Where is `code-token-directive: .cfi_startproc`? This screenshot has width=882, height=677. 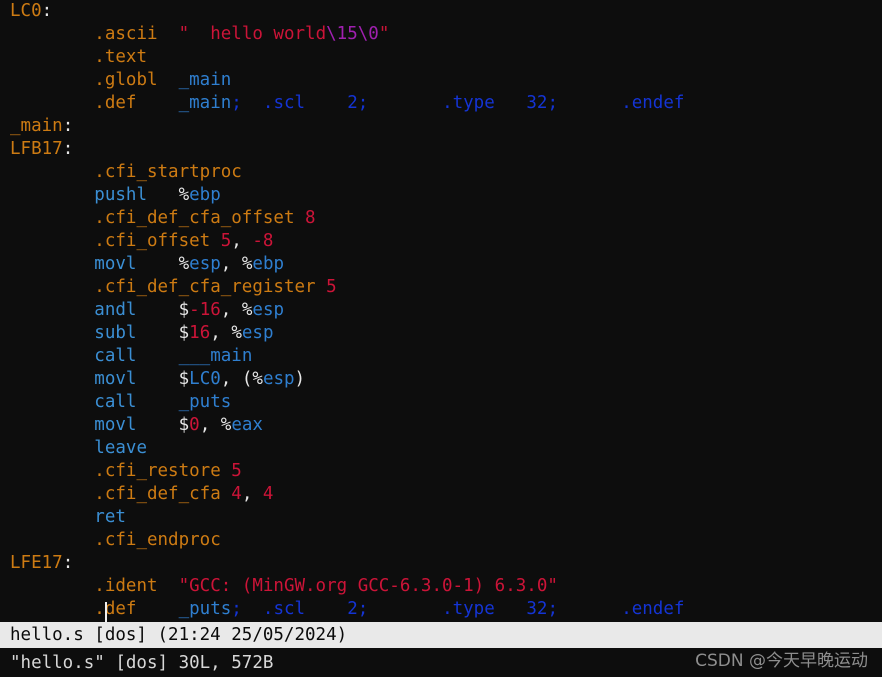 code-token-directive: .cfi_startproc is located at coordinates (168, 172).